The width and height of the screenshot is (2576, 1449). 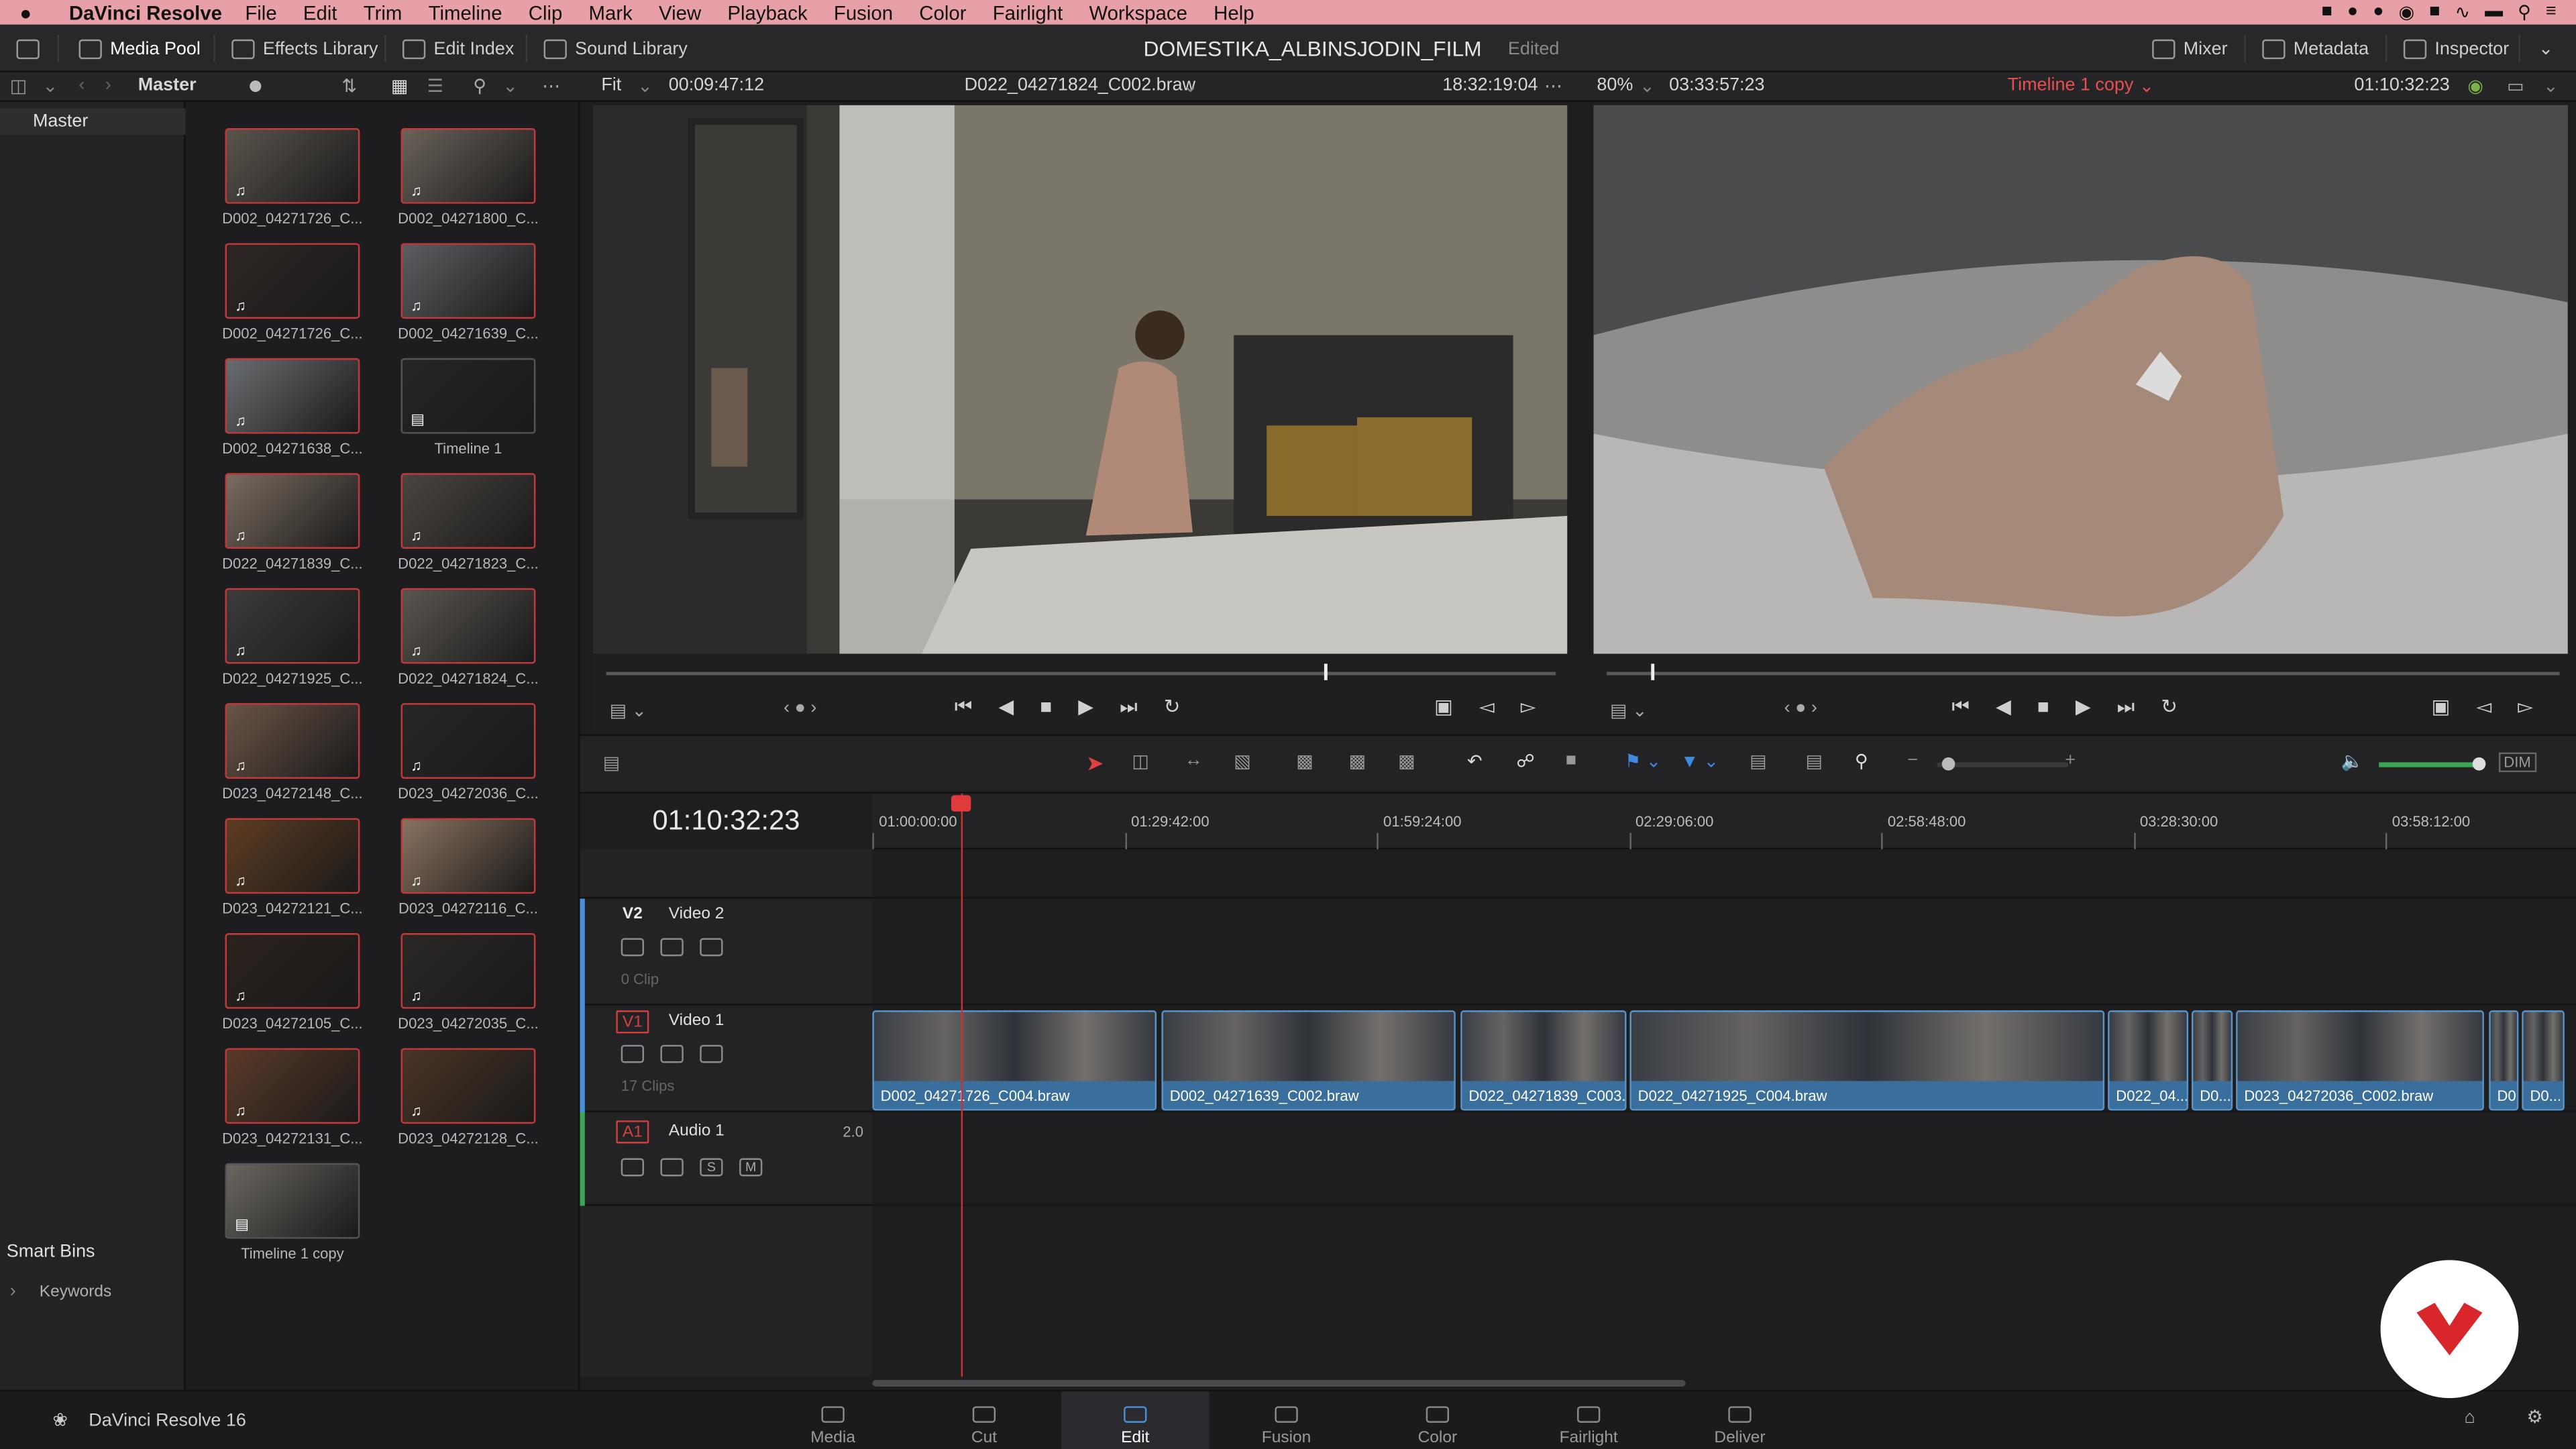 I want to click on forward-icon: ›, so click(x=108, y=85).